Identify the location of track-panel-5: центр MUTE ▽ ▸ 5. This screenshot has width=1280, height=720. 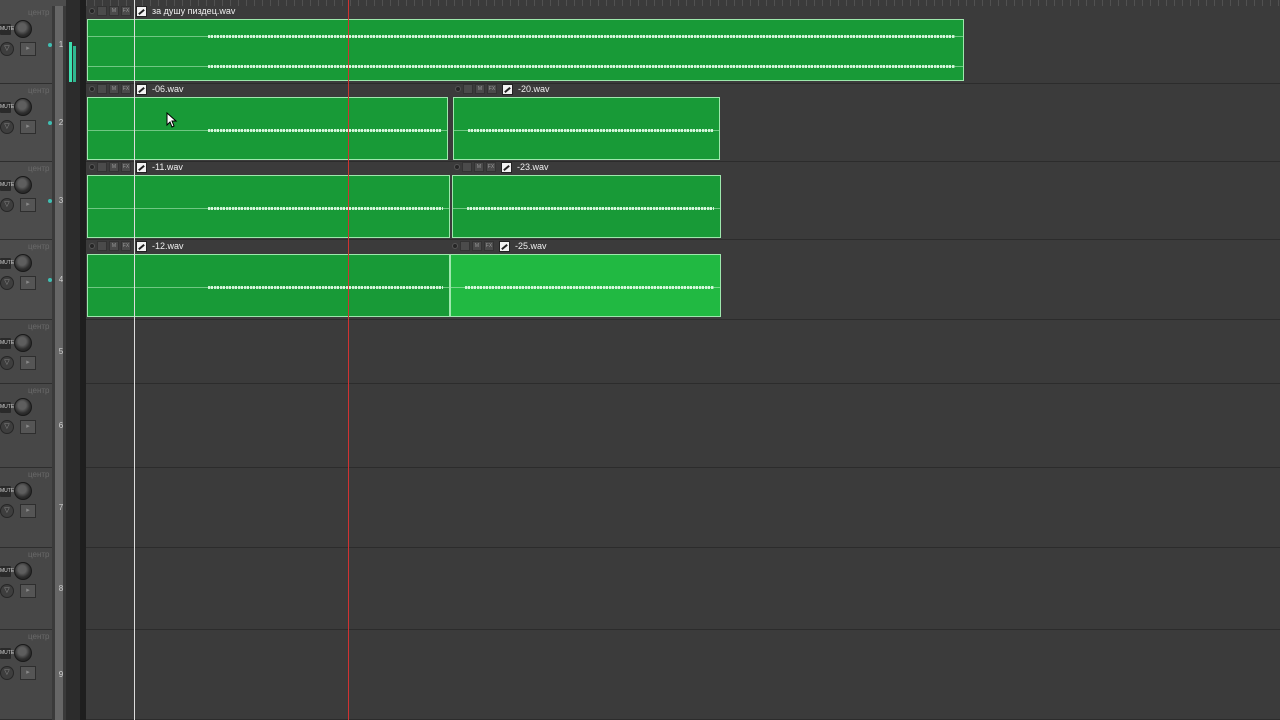
(33, 352).